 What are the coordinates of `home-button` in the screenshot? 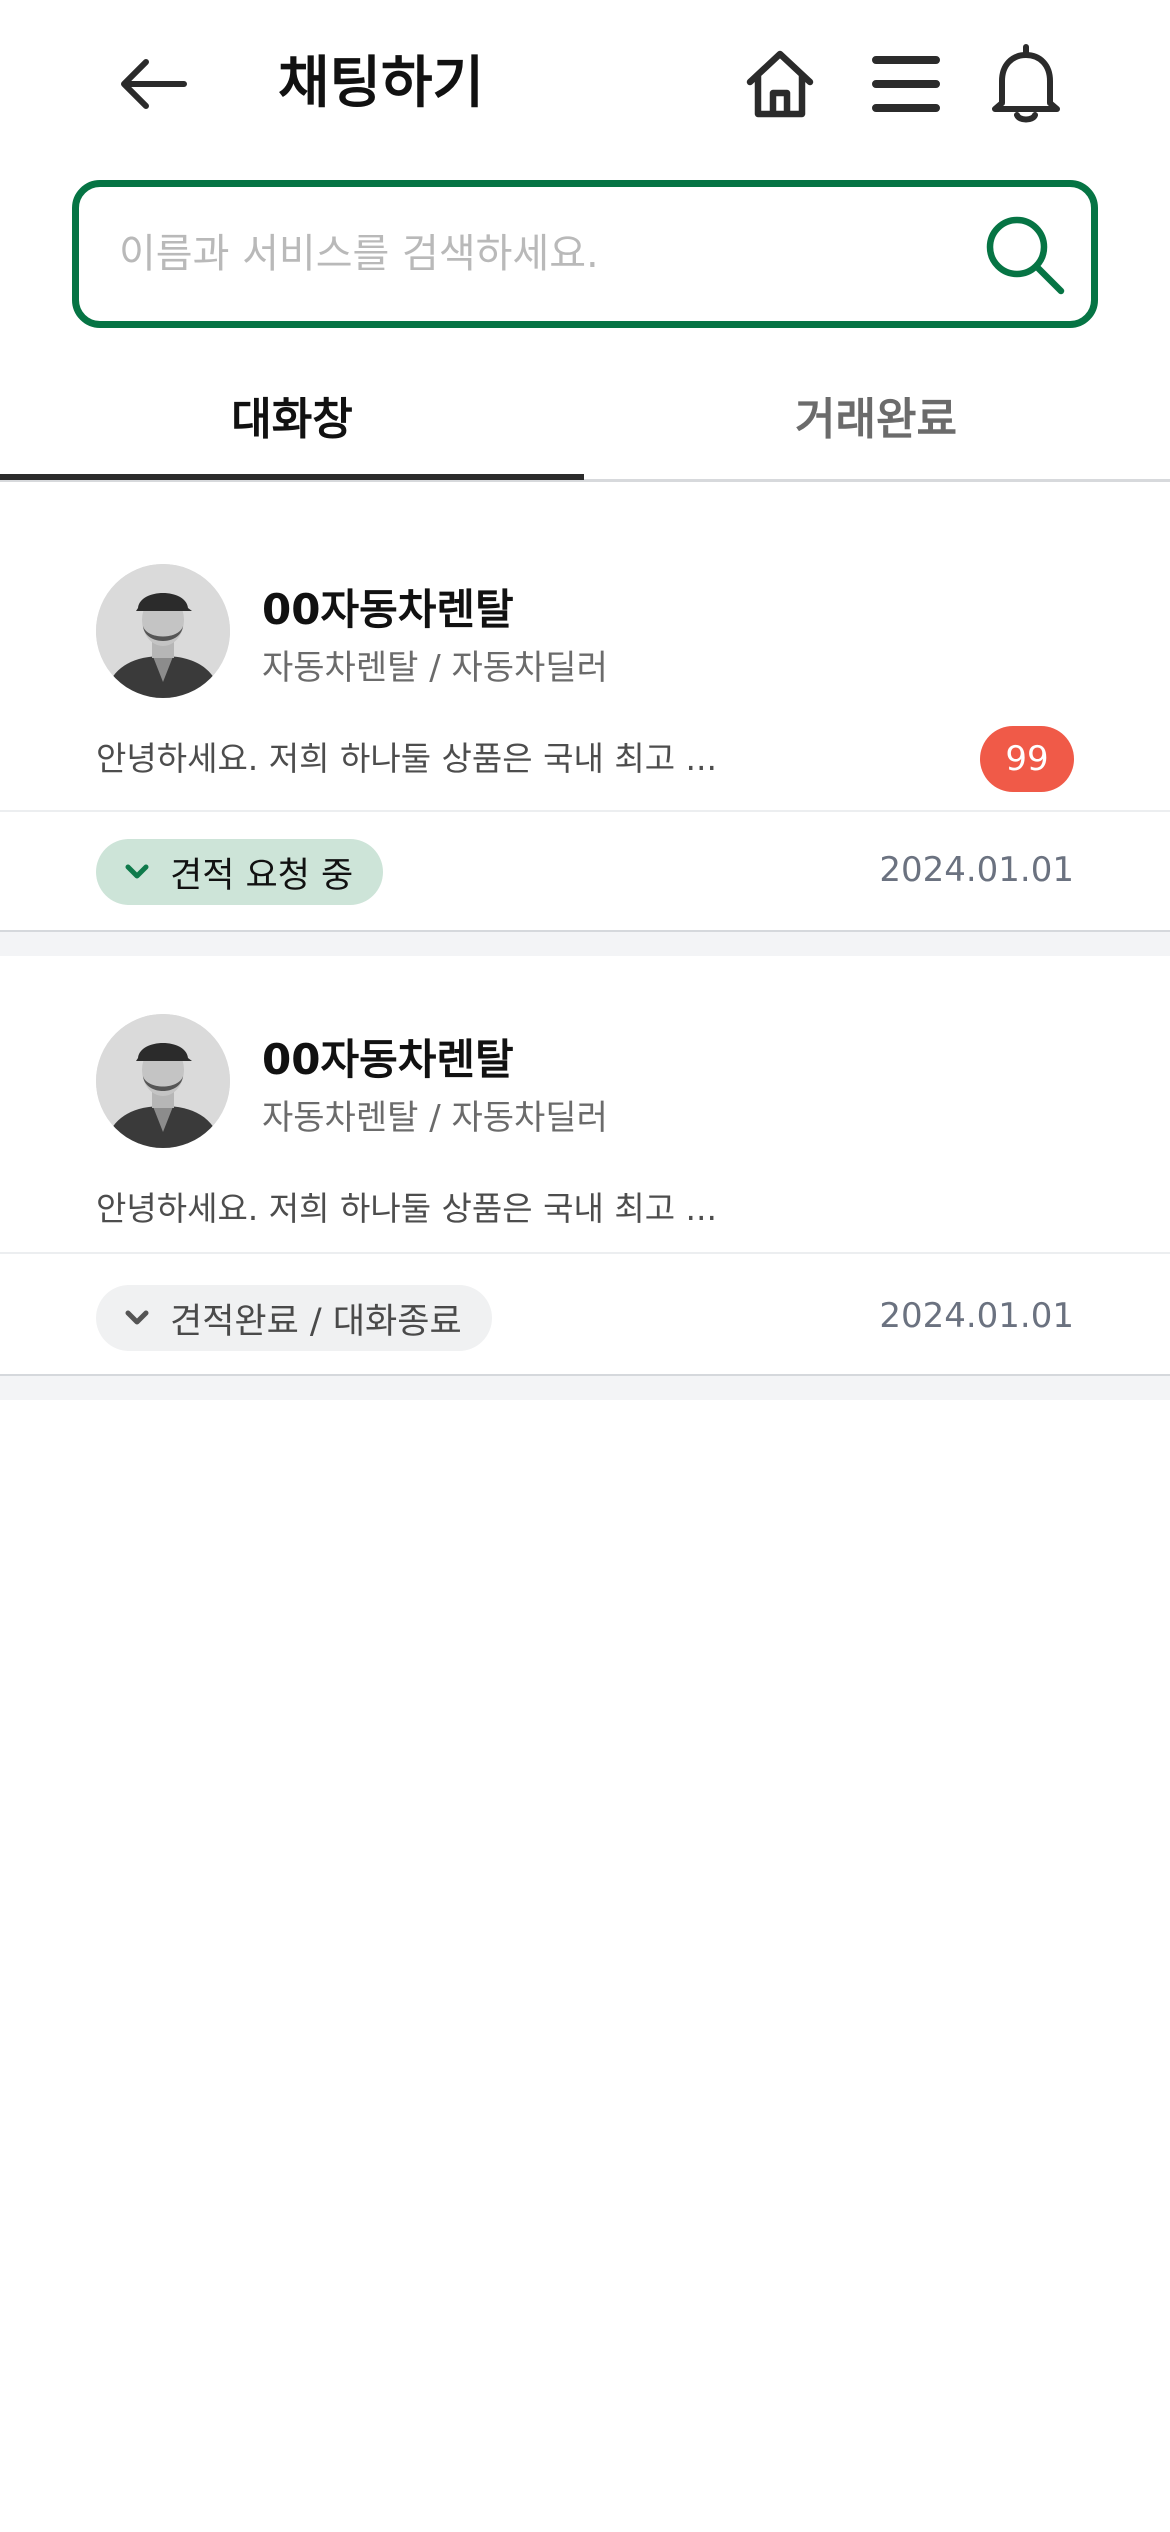 It's located at (780, 84).